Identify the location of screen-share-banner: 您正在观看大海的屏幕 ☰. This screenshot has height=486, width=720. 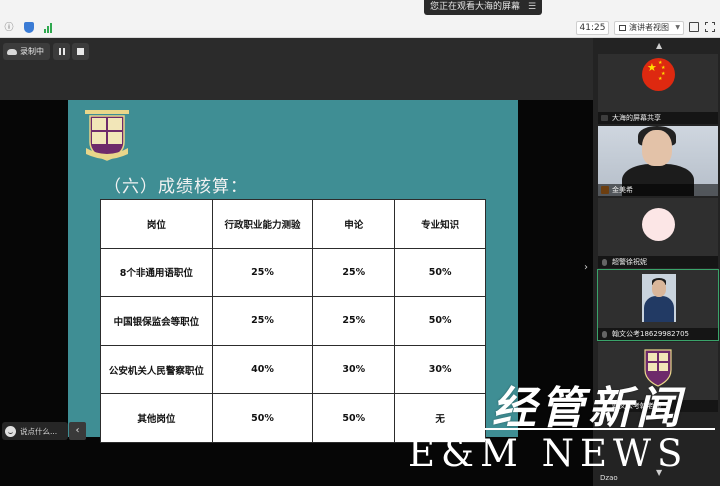
(483, 7).